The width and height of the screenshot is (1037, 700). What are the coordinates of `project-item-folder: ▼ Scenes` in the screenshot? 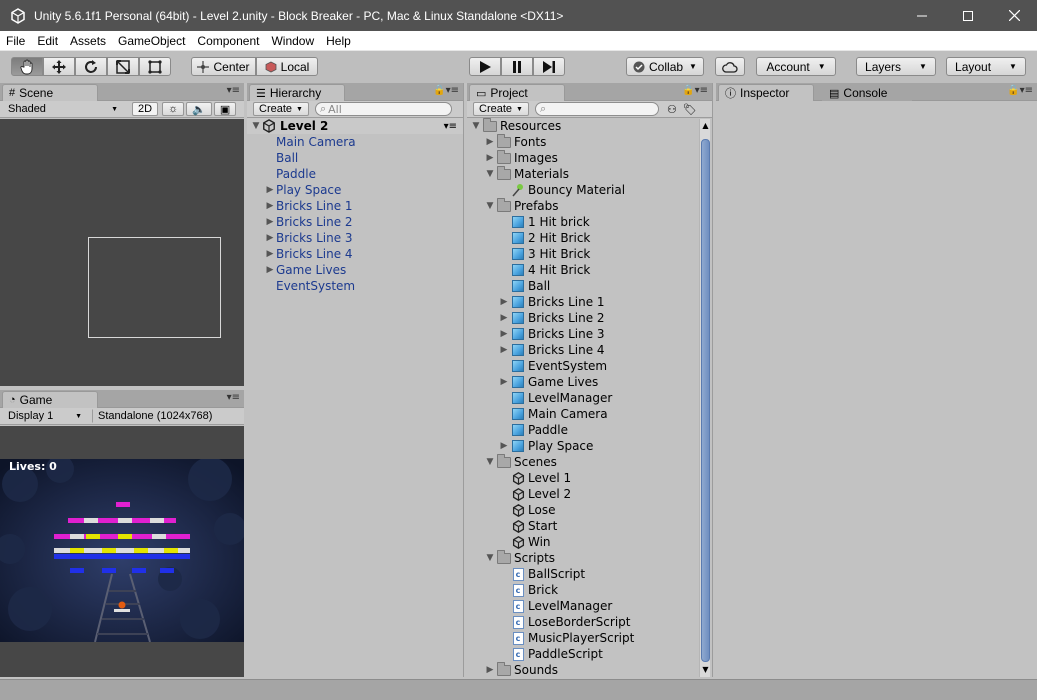 It's located at (582, 461).